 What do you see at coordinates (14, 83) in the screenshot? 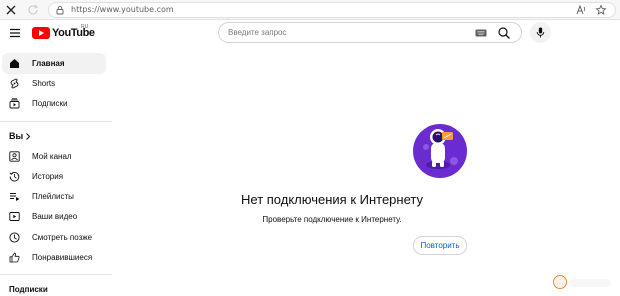
I see `shorts-icon` at bounding box center [14, 83].